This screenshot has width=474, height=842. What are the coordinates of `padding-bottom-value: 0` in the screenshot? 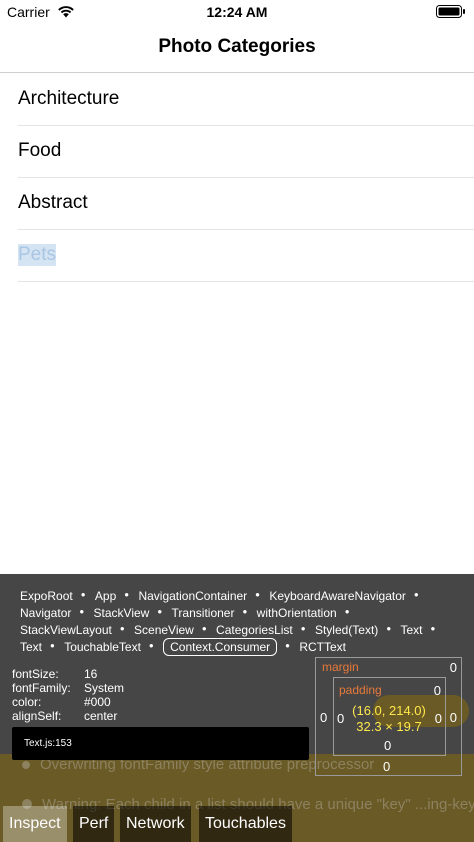 It's located at (388, 745).